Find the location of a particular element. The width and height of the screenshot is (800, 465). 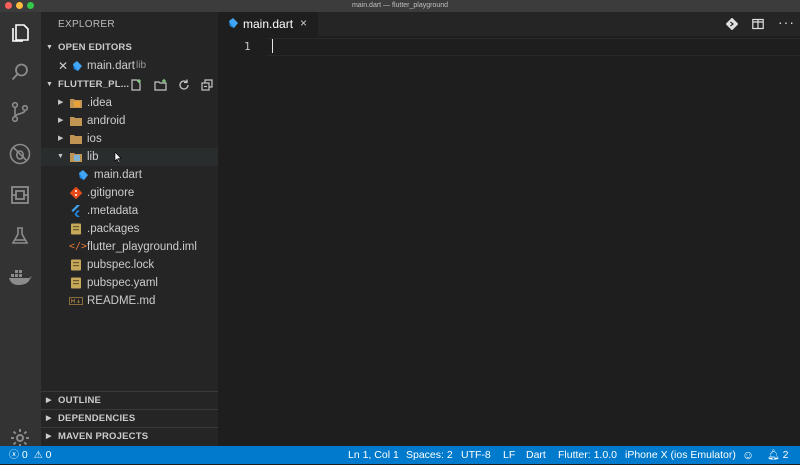

notifications-status: 🔔︎ 2 is located at coordinates (777, 455).